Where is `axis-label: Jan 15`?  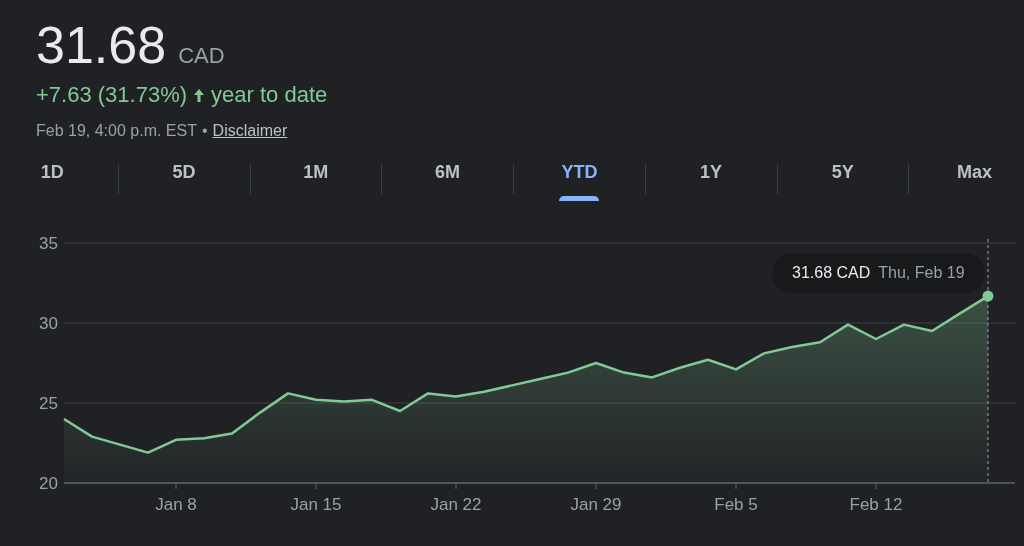
axis-label: Jan 15 is located at coordinates (316, 504).